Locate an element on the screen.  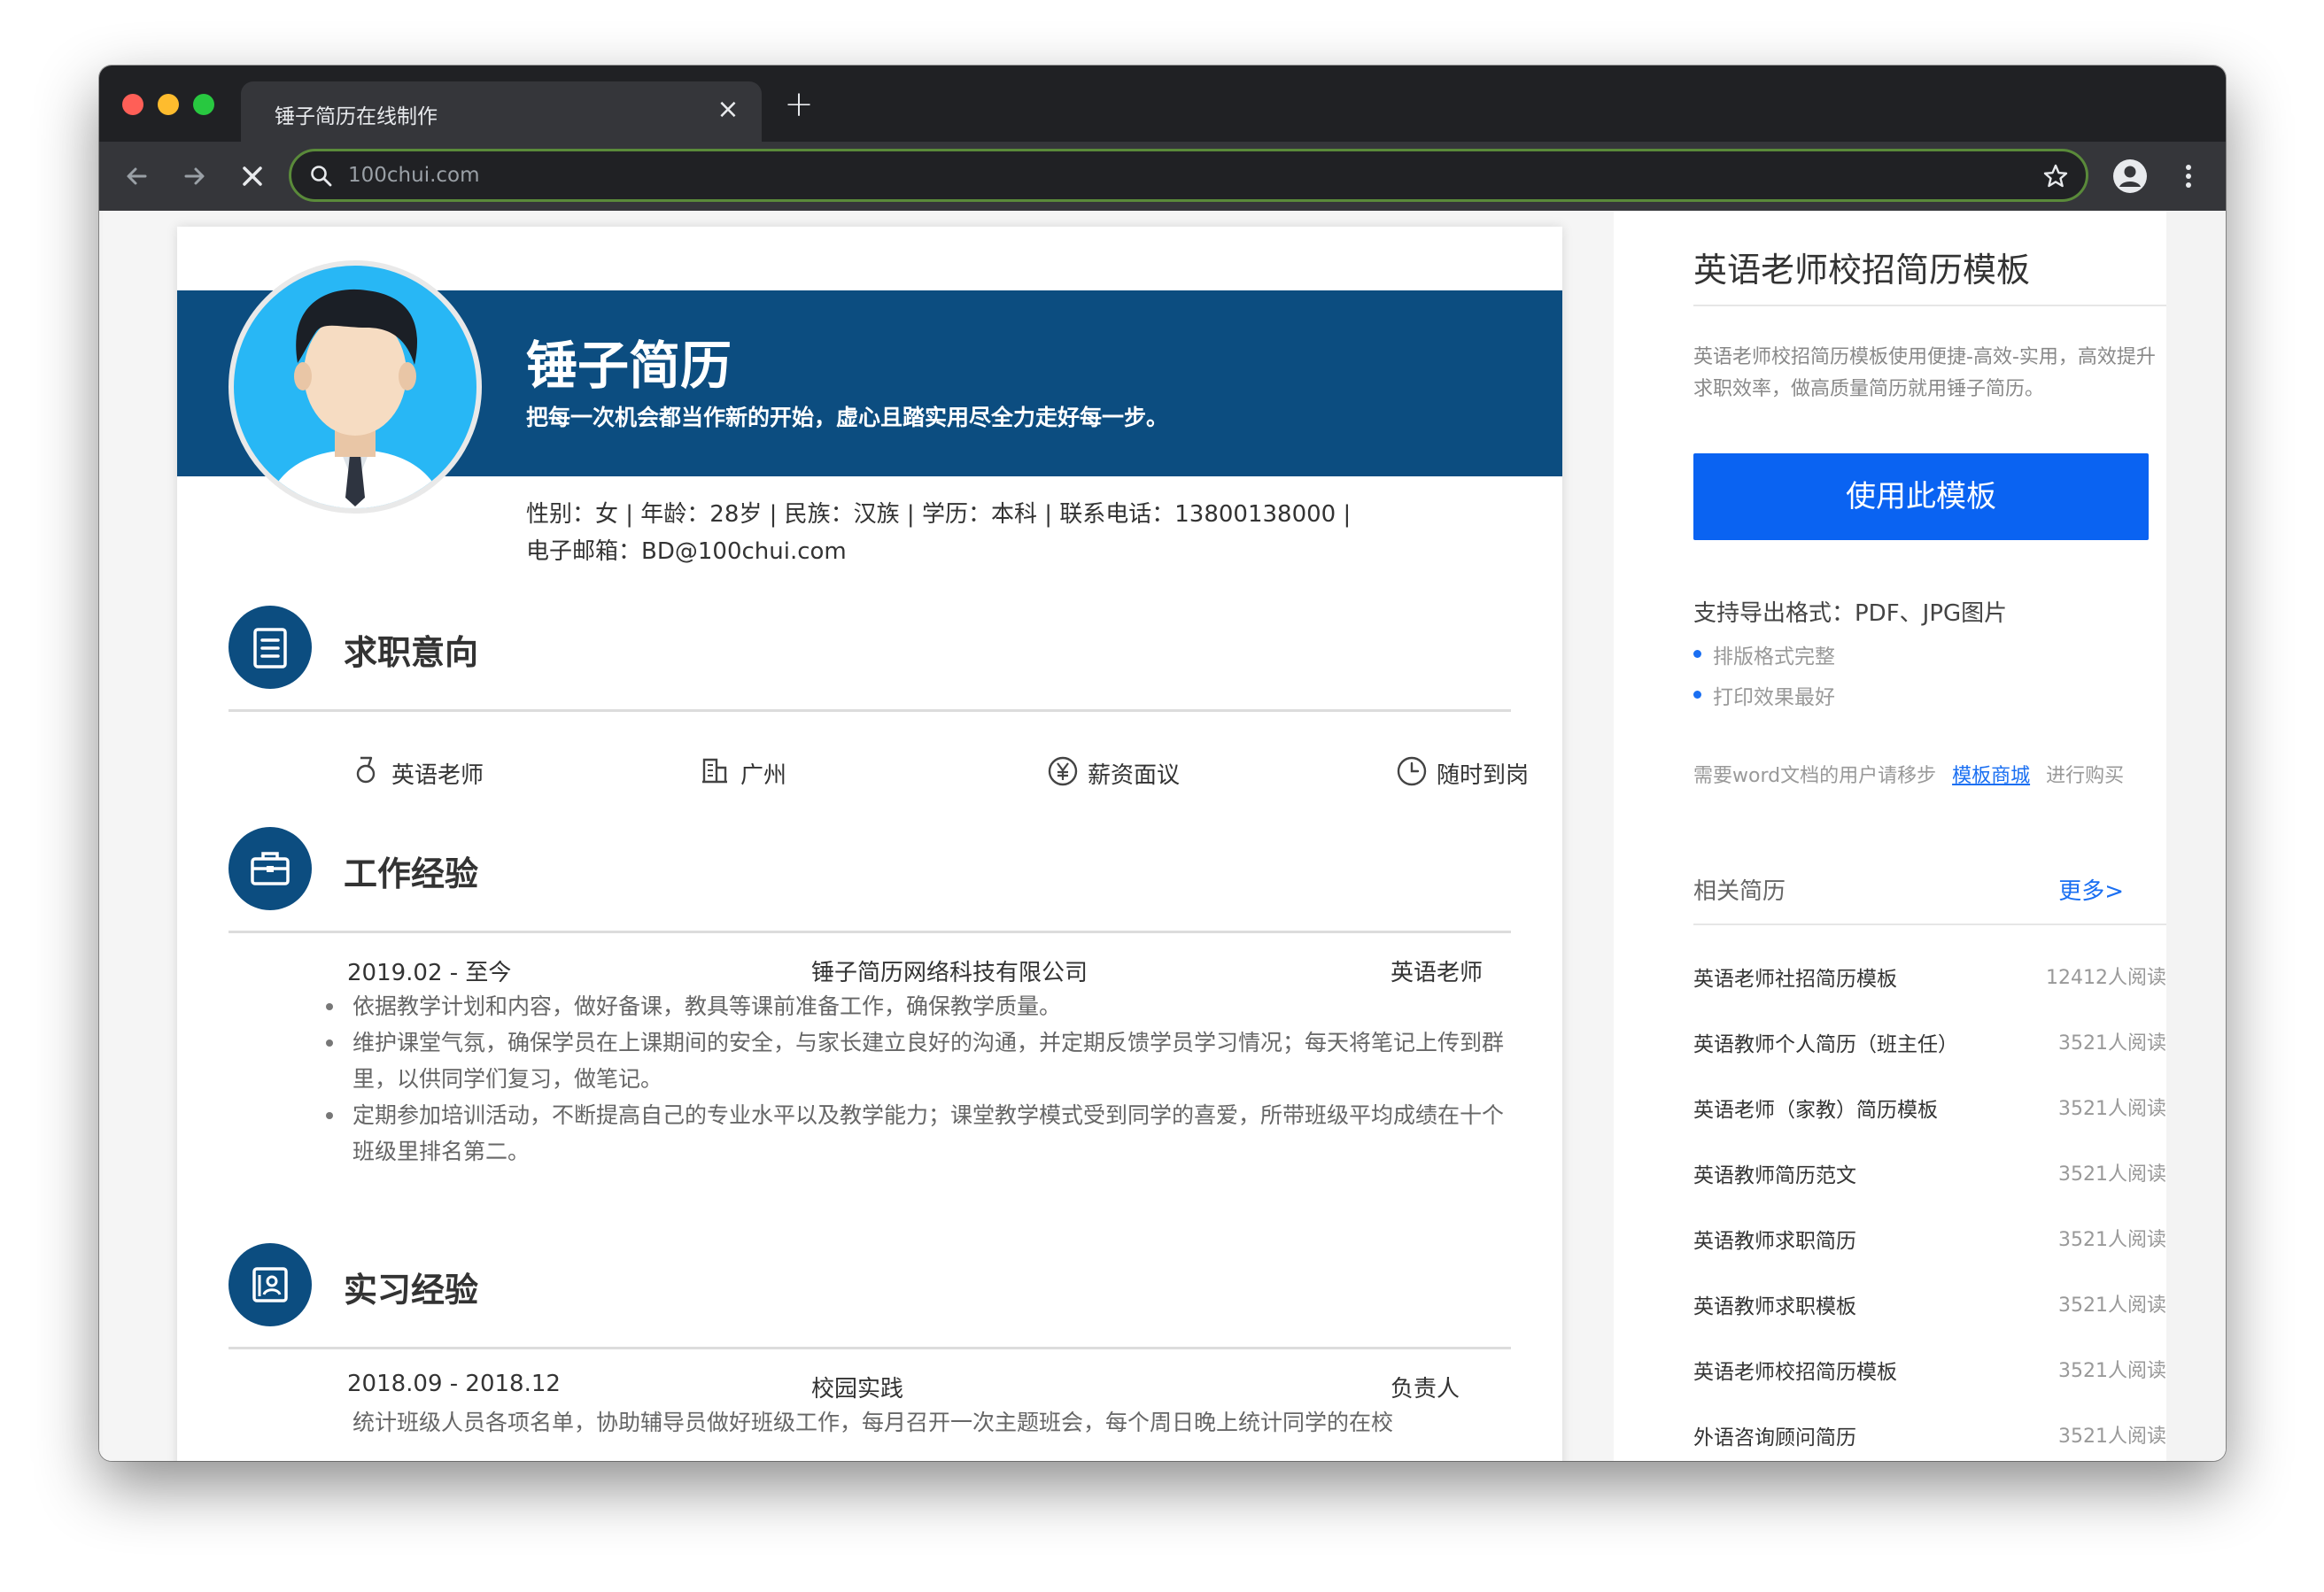
format-point: 排版格式完整 is located at coordinates (1764, 654).